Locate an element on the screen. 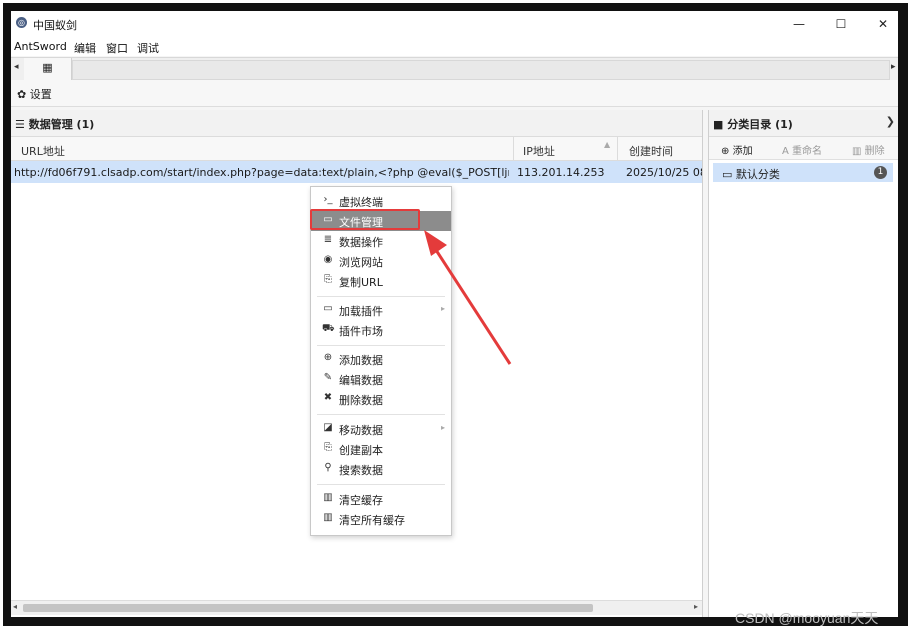  annotation-arrow-shaft is located at coordinates (473, 307).